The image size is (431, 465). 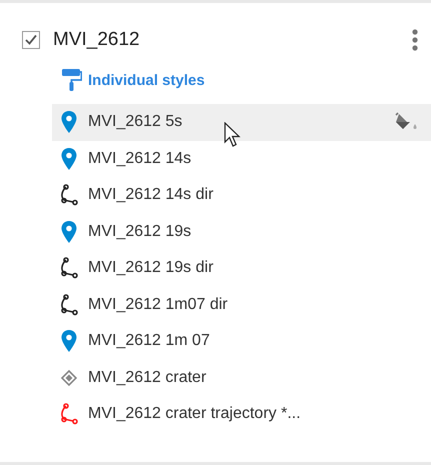 I want to click on layer-item: MVI_2612 14s dir, so click(x=241, y=195).